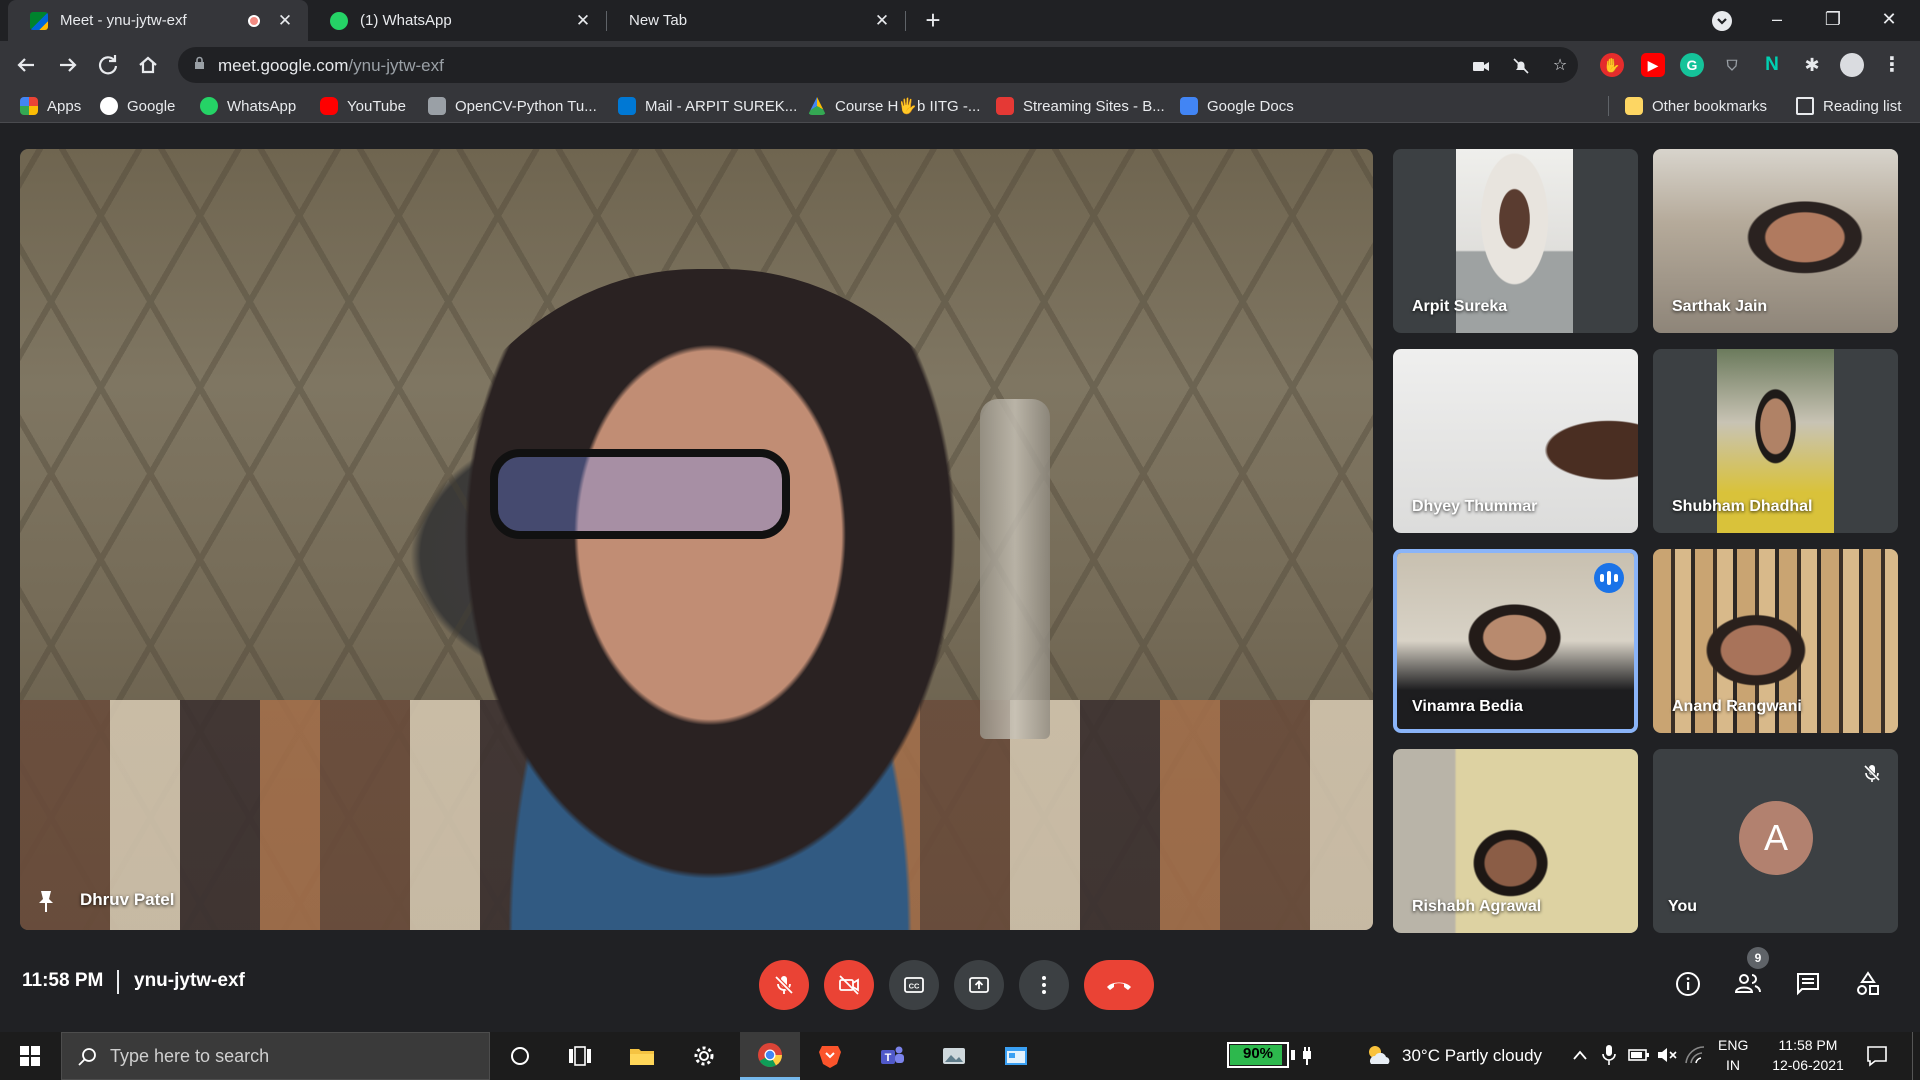 This screenshot has width=1920, height=1080. Describe the element at coordinates (1812, 65) in the screenshot. I see `extensions-puzzle-icon: ✱` at that location.